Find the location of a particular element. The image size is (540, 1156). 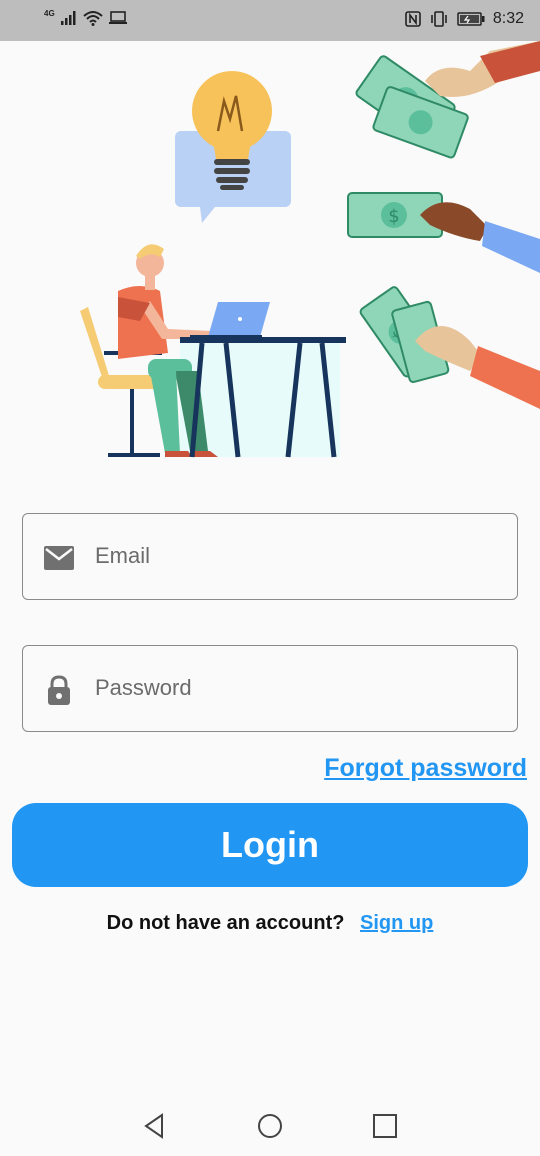

password-field is located at coordinates (270, 688).